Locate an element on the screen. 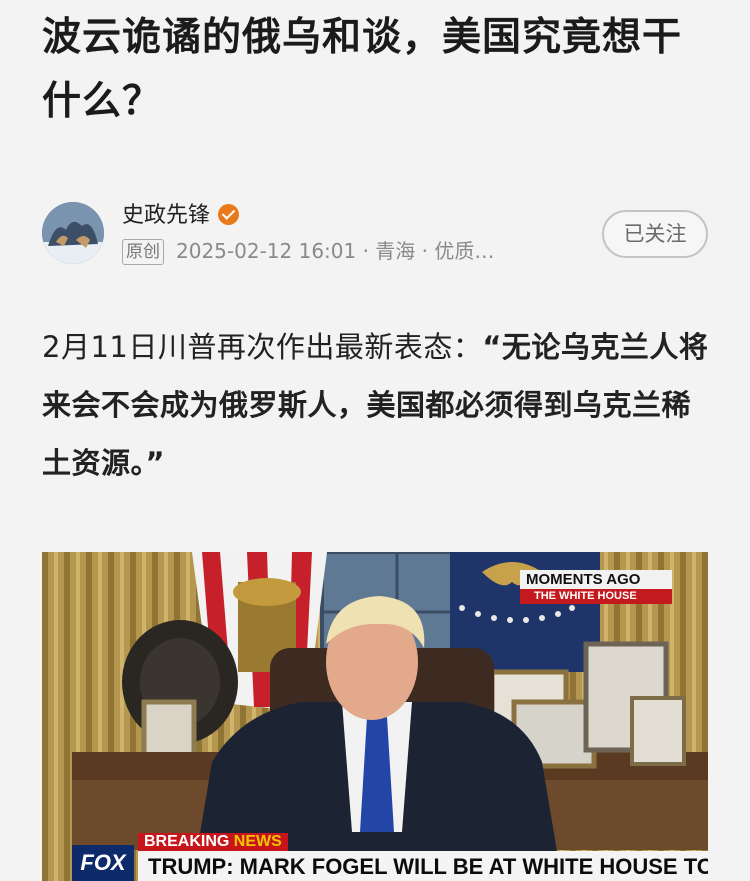  body-text-plain: 2月11日川普再次作出最新表态： is located at coordinates (262, 347).